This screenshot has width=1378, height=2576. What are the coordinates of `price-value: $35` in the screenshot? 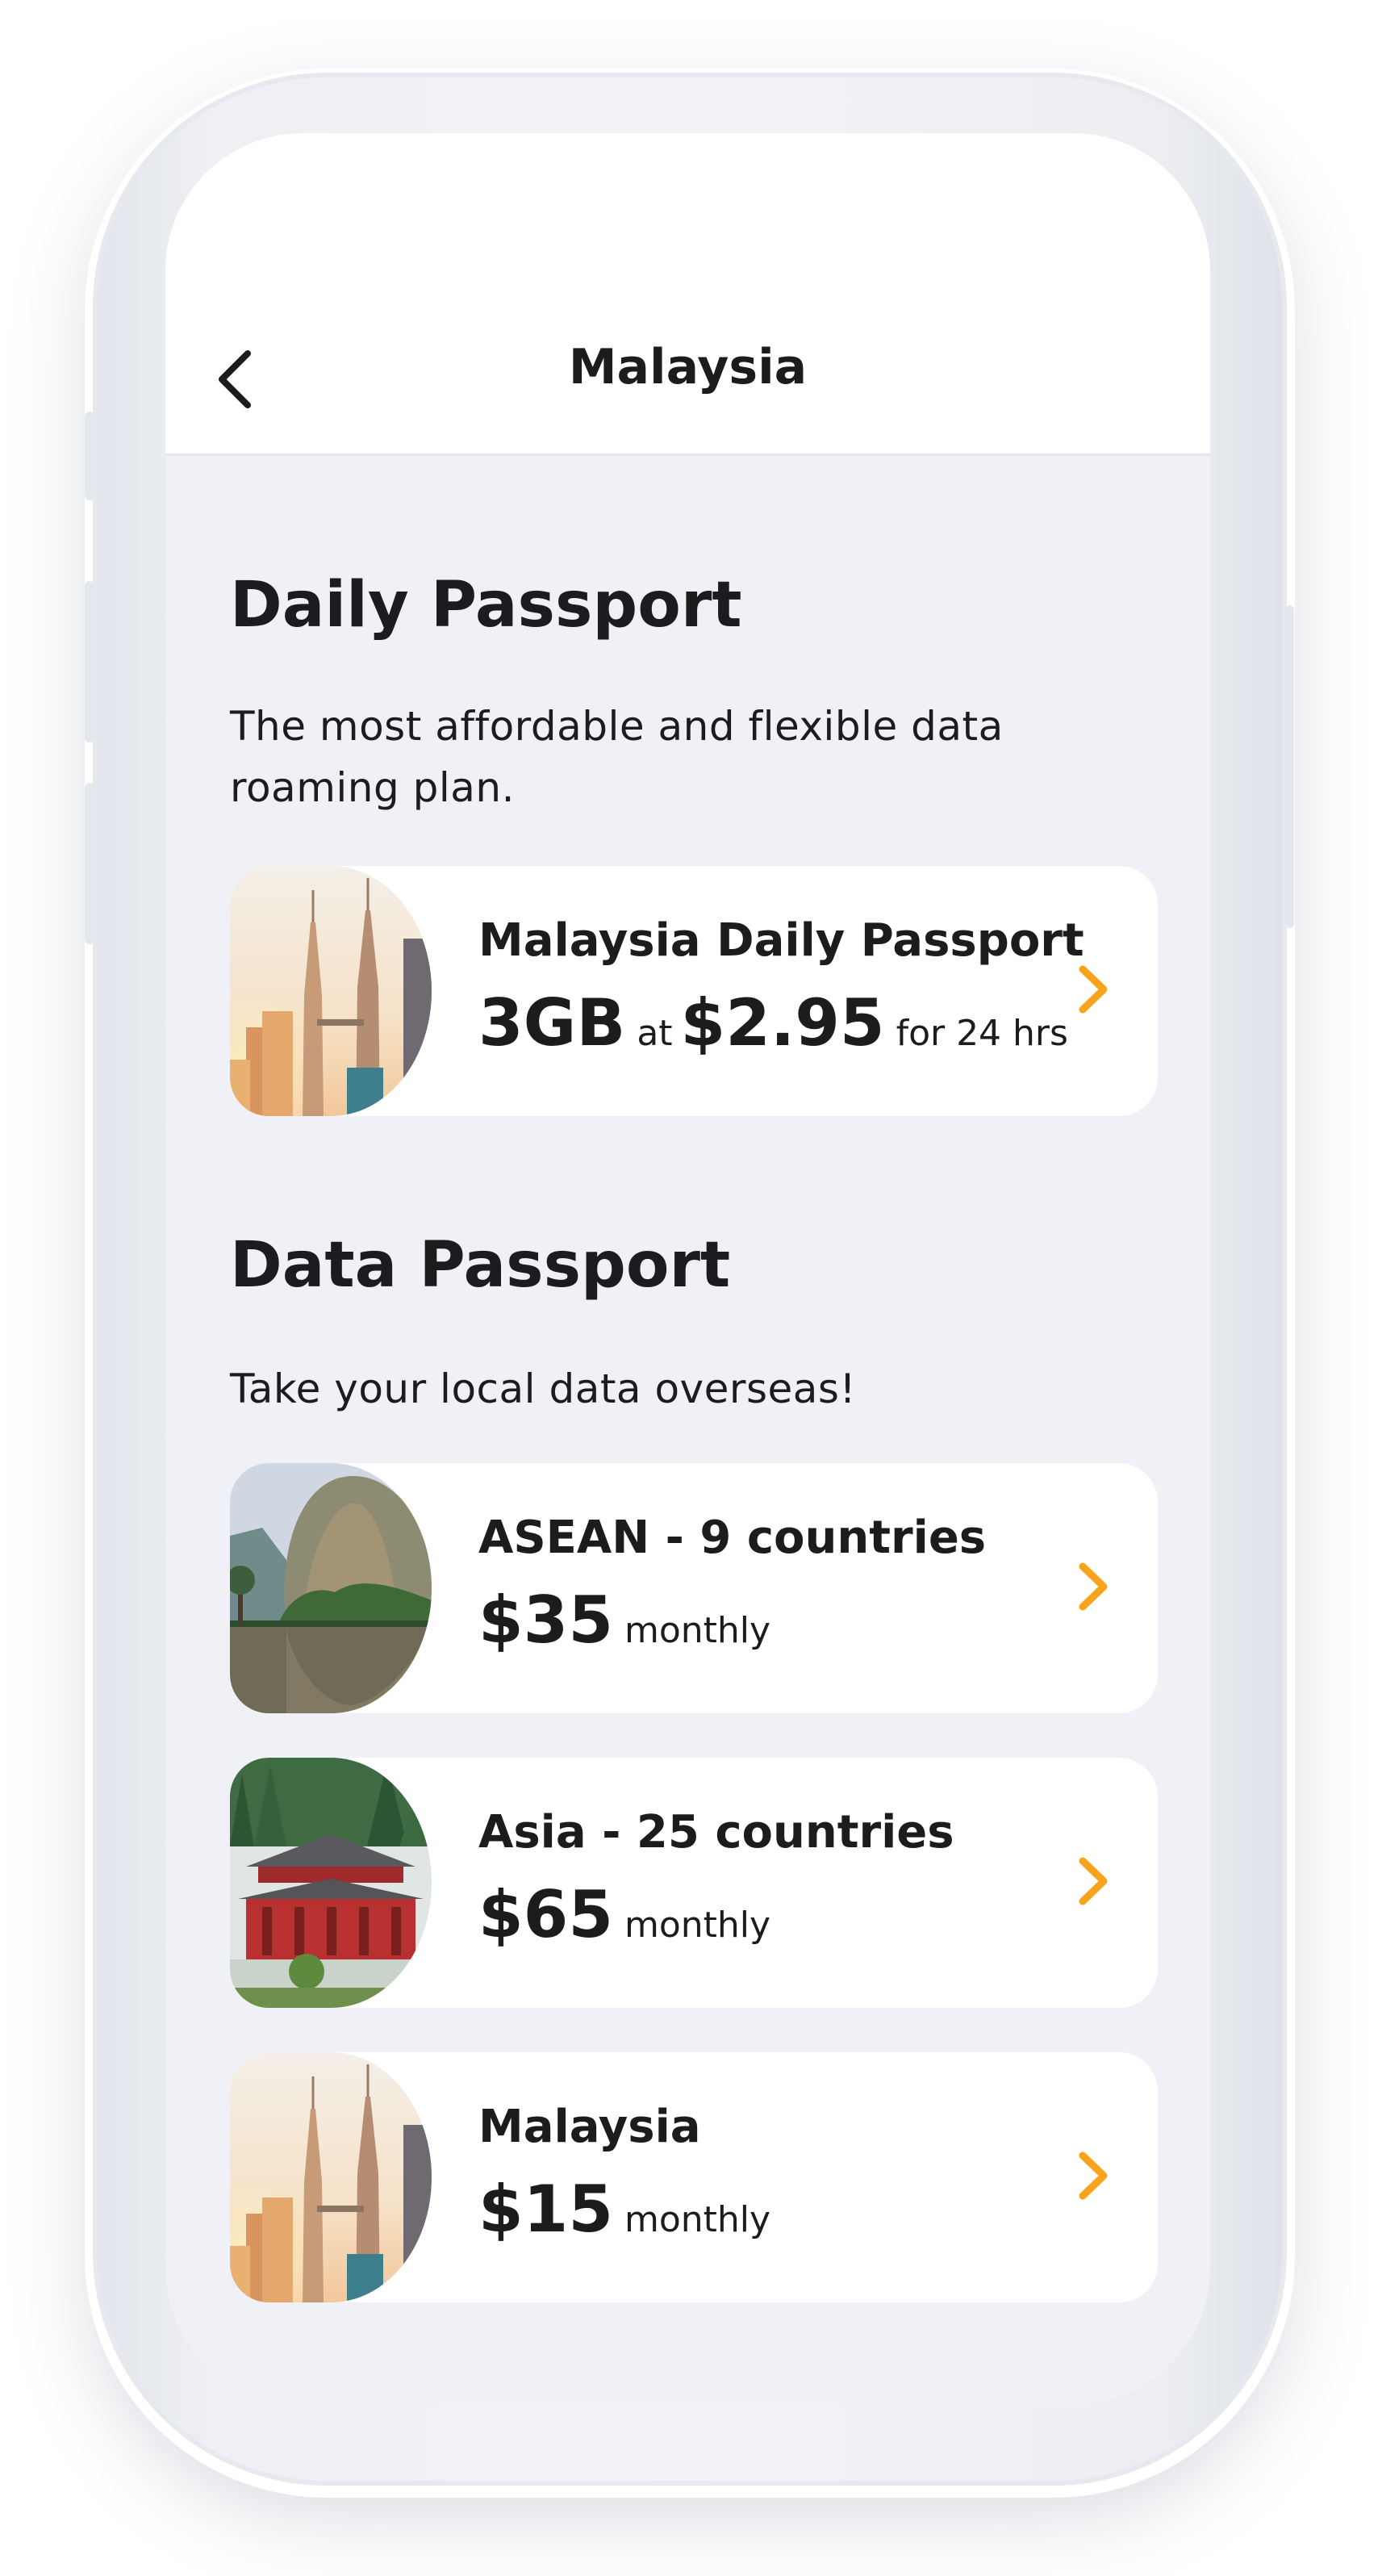 It's located at (545, 1620).